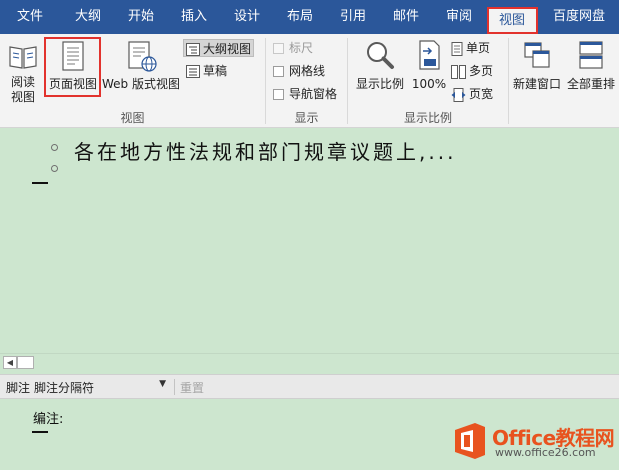 The width and height of the screenshot is (619, 470). I want to click on nav-pane-checkbox: 导航窗格, so click(305, 94).